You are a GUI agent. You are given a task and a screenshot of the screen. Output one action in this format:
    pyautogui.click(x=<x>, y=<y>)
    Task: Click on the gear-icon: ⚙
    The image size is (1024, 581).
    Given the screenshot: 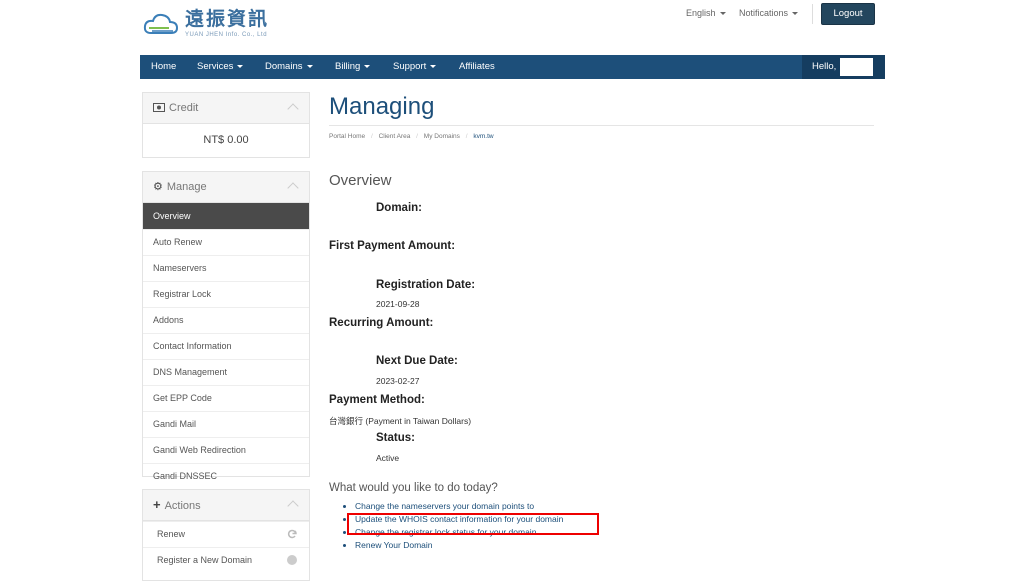 What is the action you would take?
    pyautogui.click(x=158, y=187)
    